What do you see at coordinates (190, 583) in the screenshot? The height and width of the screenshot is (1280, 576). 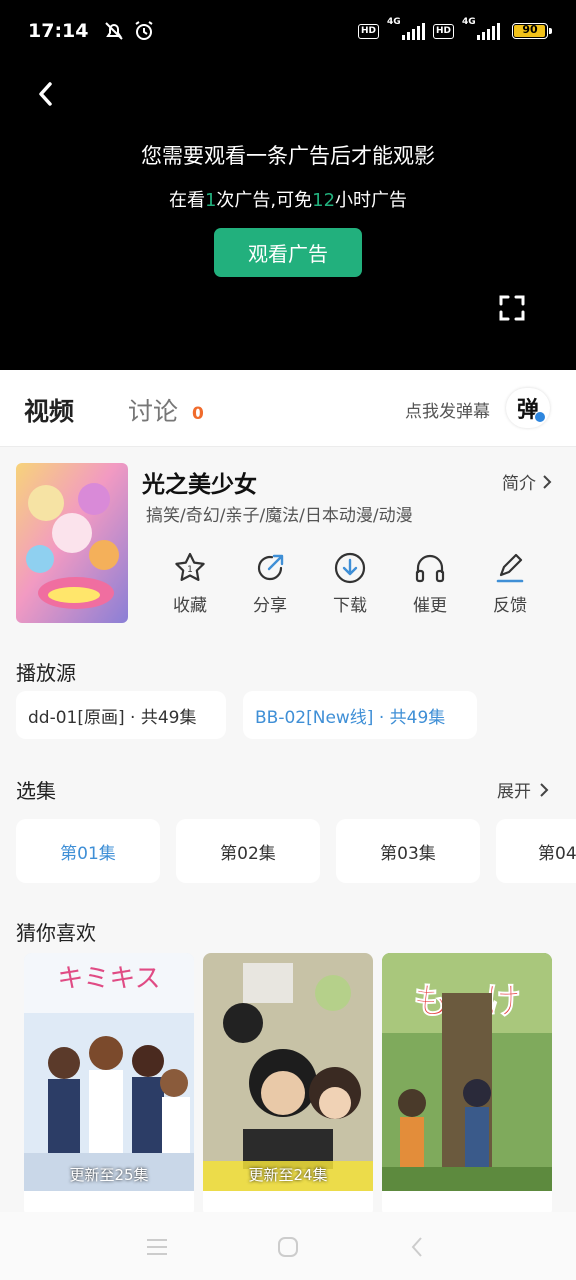 I see `favorite-button: 1 收藏` at bounding box center [190, 583].